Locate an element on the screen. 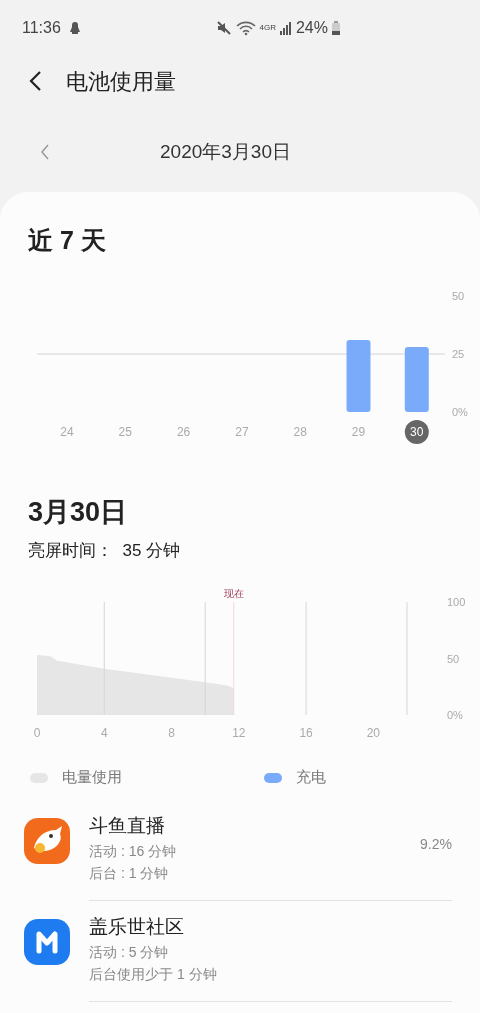 This screenshot has width=480, height=1013. wifi-icon is located at coordinates (245, 28).